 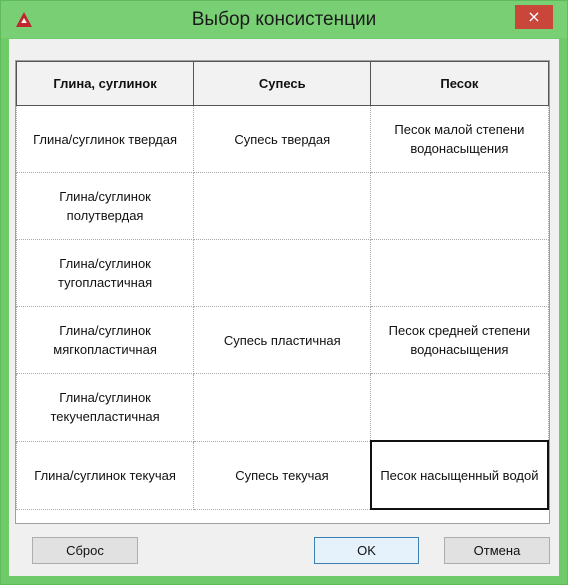 What do you see at coordinates (459, 139) in the screenshot?
I see `grid-cell: Песок малой степени водонасыщения` at bounding box center [459, 139].